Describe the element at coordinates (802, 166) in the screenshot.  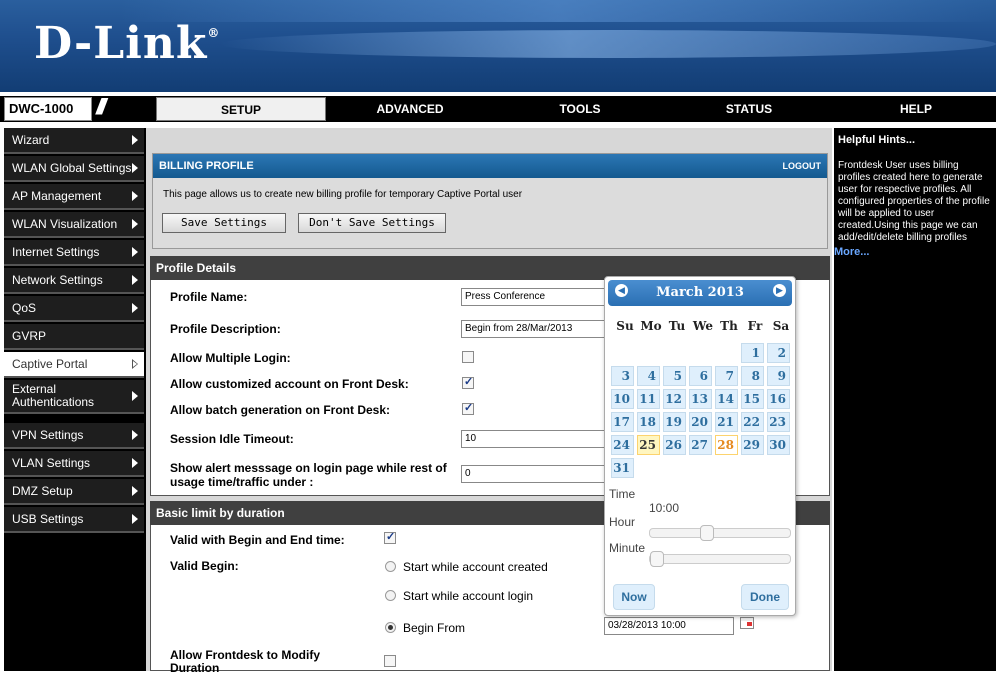
I see `logout-link: LOGOUT` at that location.